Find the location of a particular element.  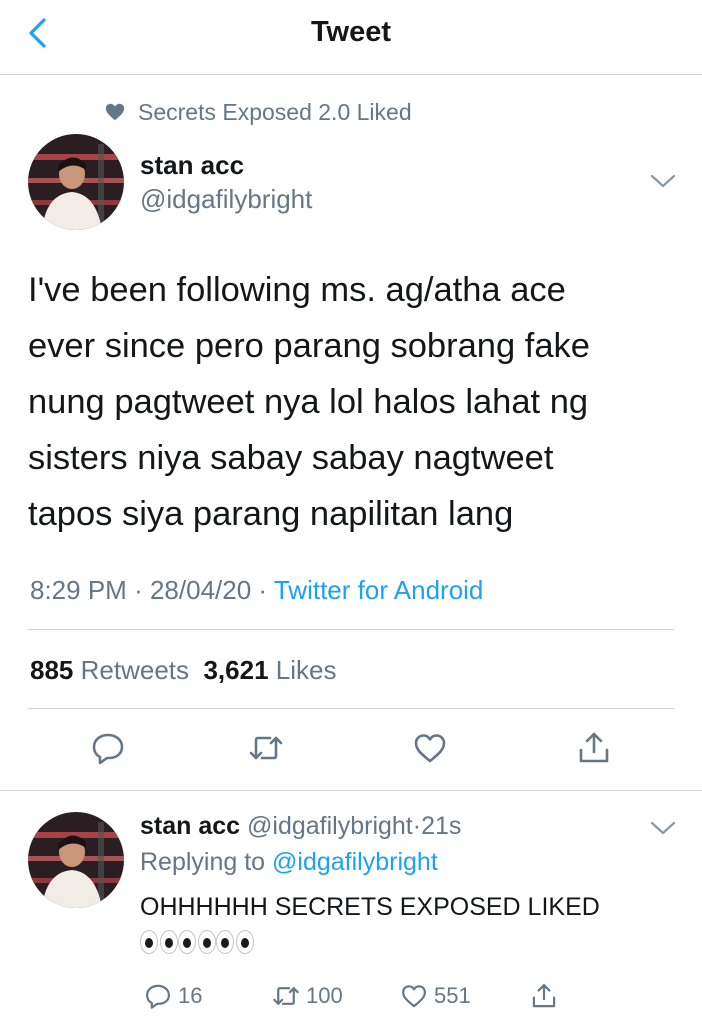

replying-to: Replying to @idgafilybright is located at coordinates (289, 862).